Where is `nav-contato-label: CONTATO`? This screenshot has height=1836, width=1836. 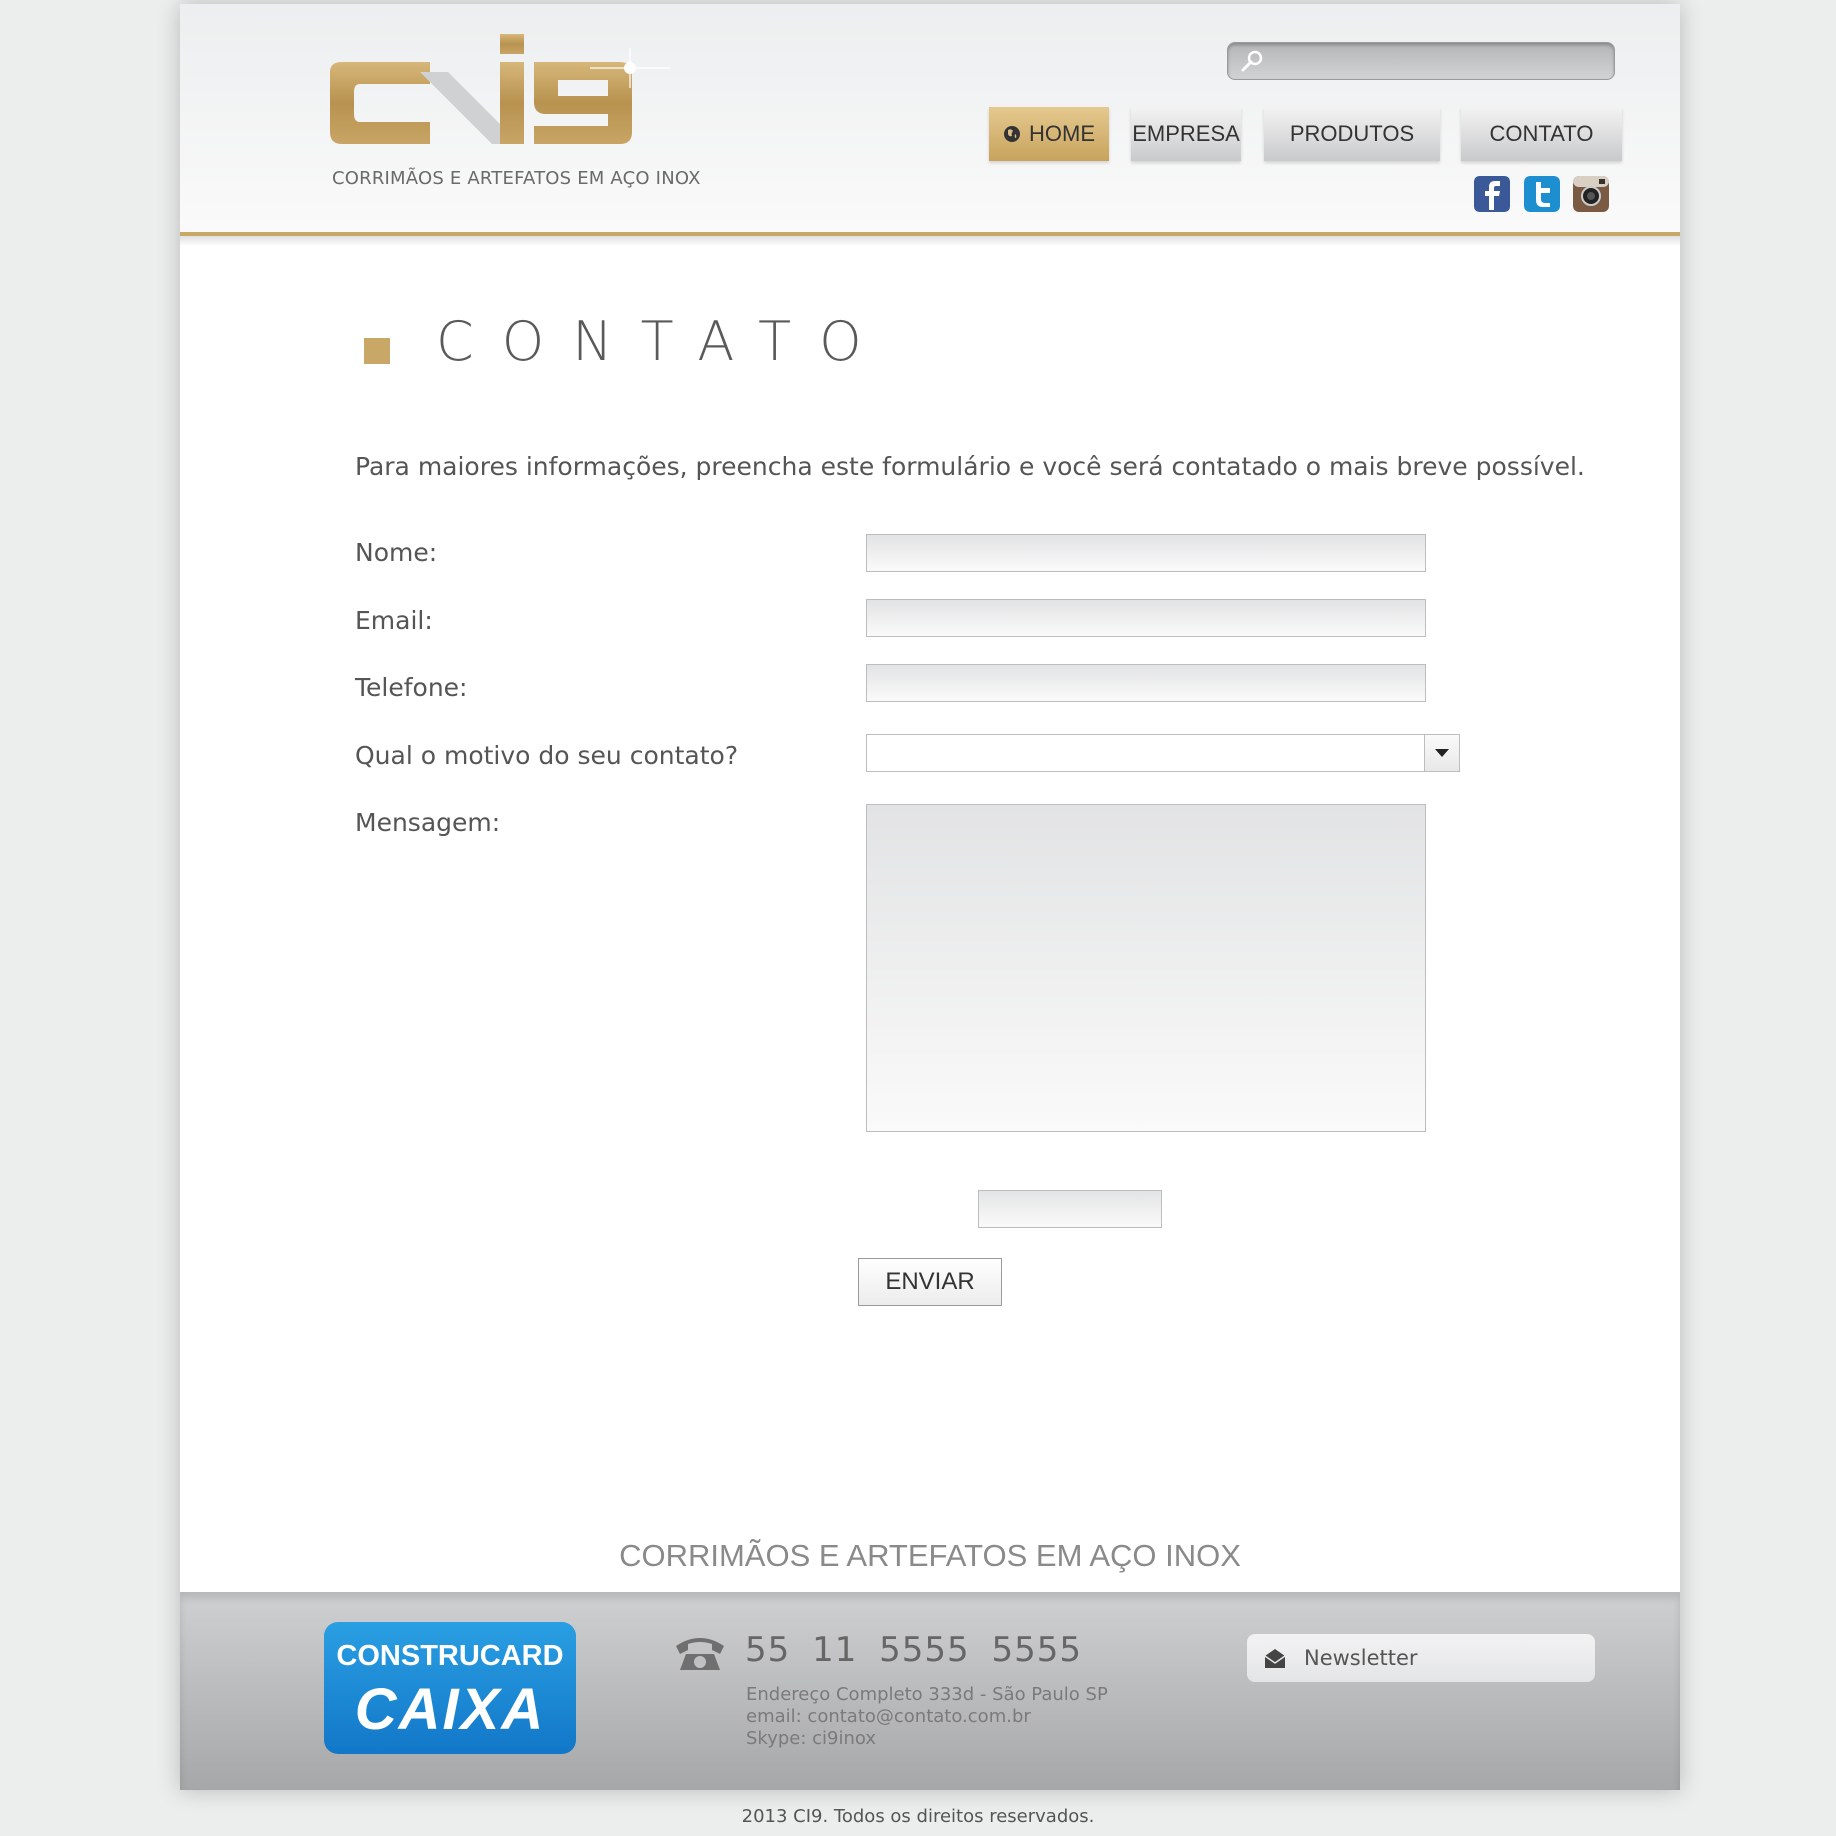
nav-contato-label: CONTATO is located at coordinates (1541, 133).